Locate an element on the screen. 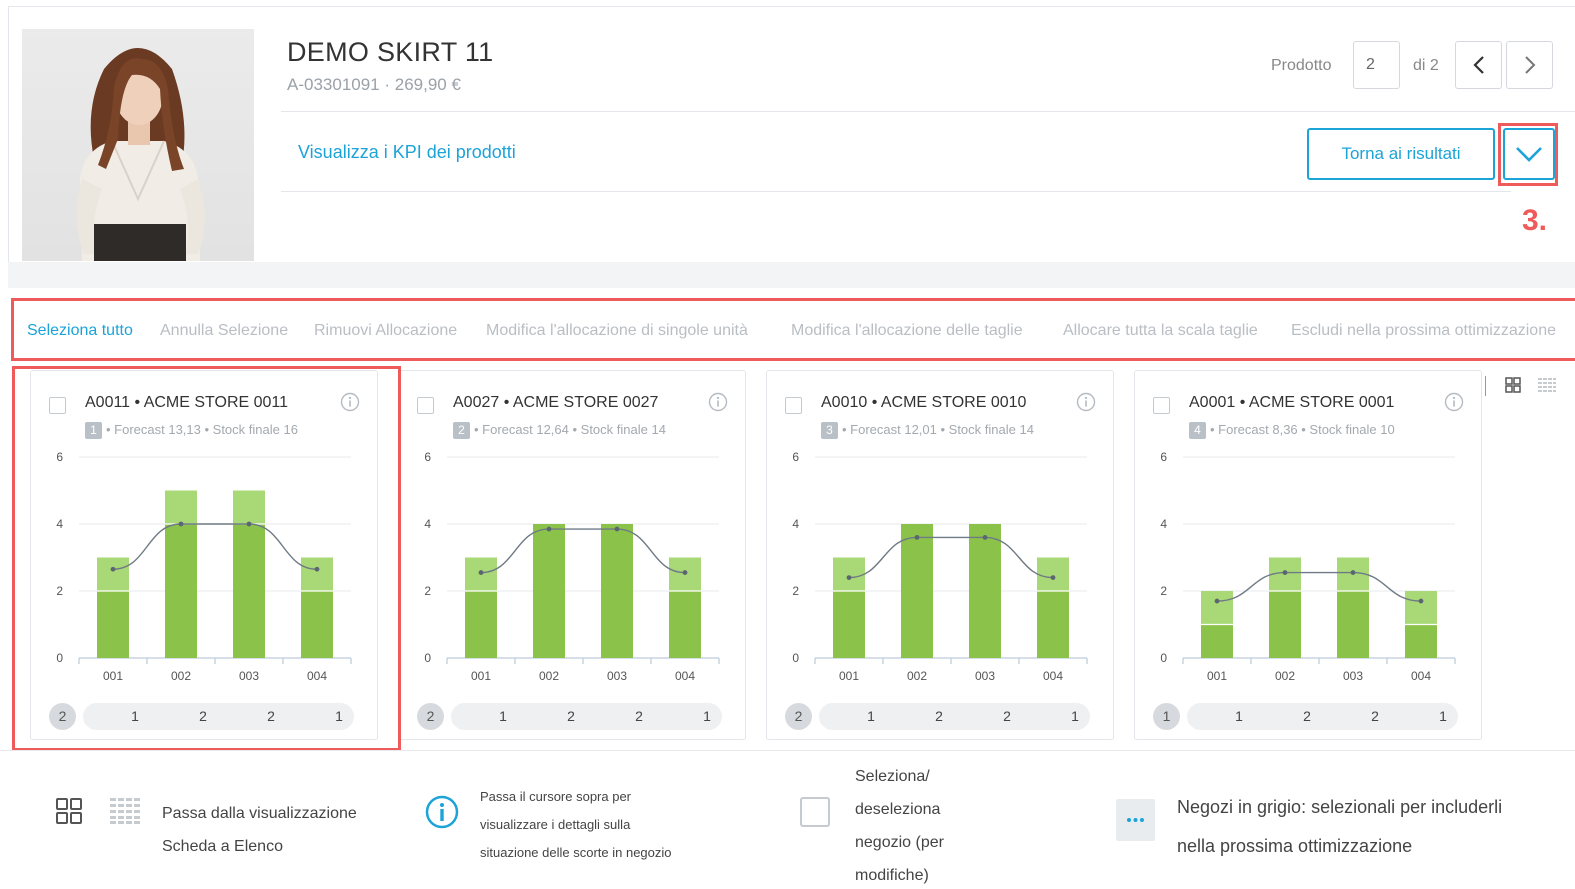 The width and height of the screenshot is (1575, 889). exclude-next-optimization-action: Escludi nella prossima ottimizzazione is located at coordinates (1423, 331).